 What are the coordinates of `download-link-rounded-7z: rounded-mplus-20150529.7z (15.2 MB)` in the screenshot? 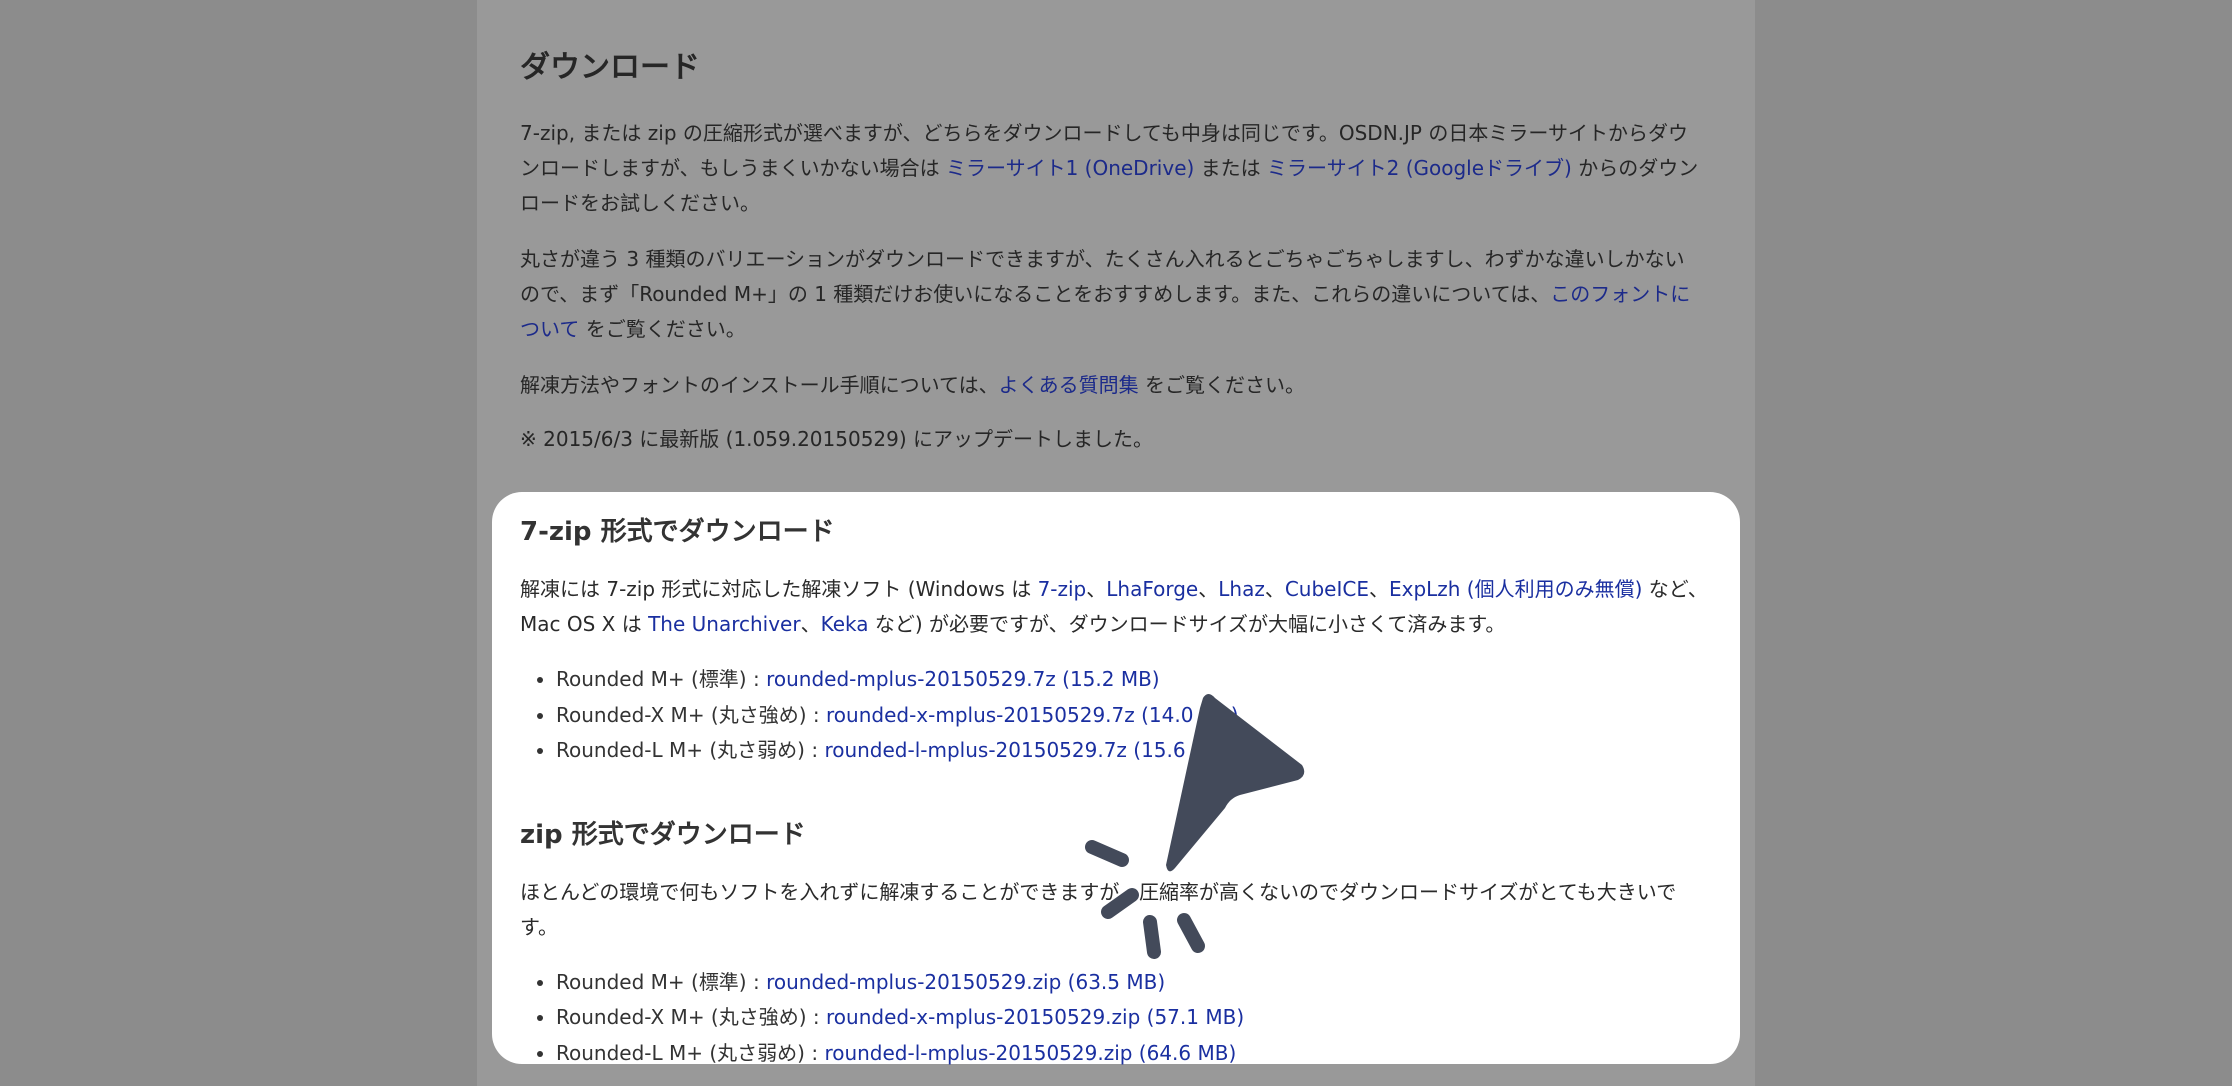 It's located at (963, 679).